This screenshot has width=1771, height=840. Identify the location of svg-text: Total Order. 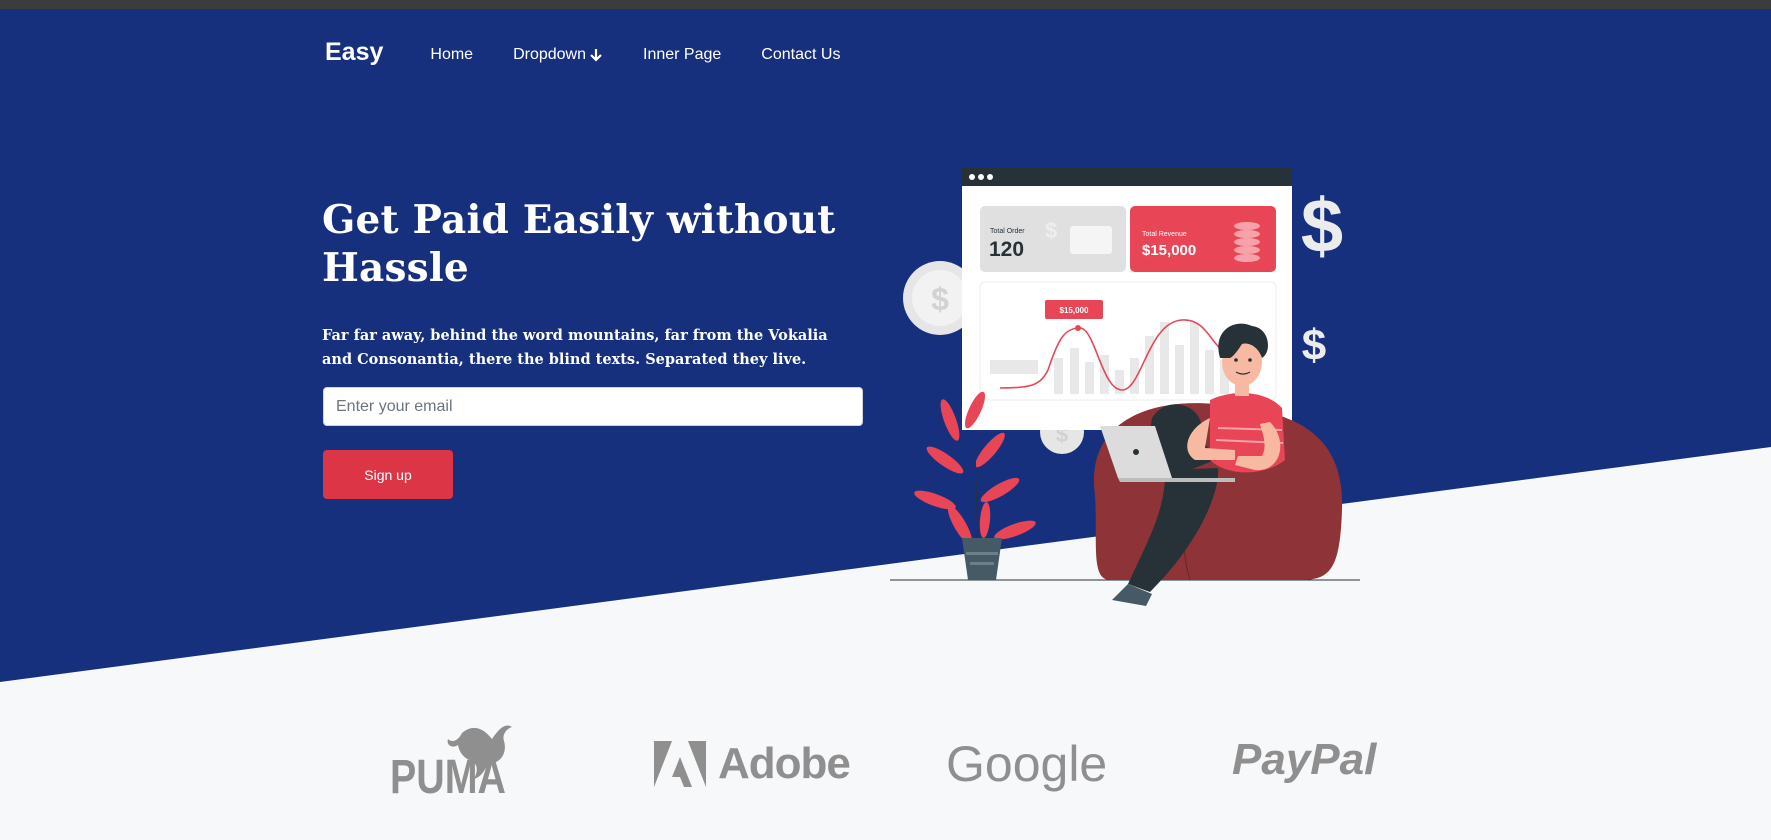
(1007, 231).